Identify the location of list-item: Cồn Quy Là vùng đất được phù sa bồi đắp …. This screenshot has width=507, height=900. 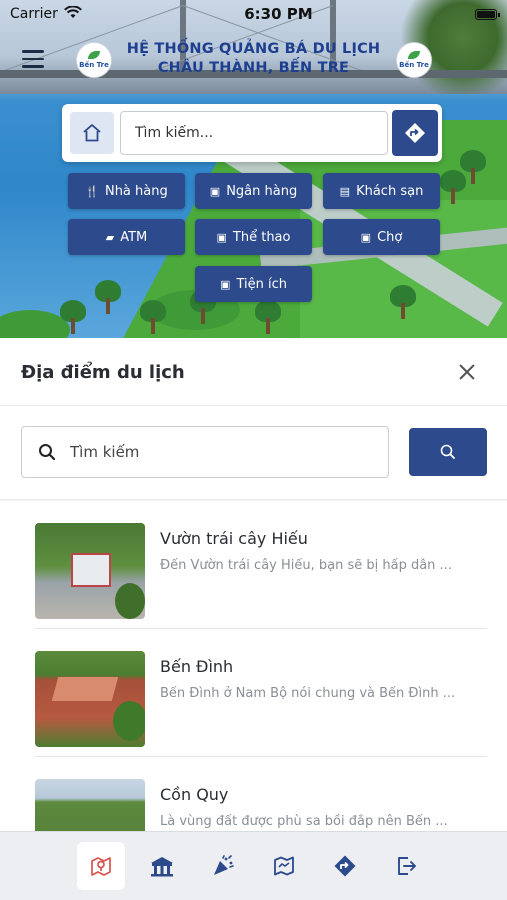
(261, 794).